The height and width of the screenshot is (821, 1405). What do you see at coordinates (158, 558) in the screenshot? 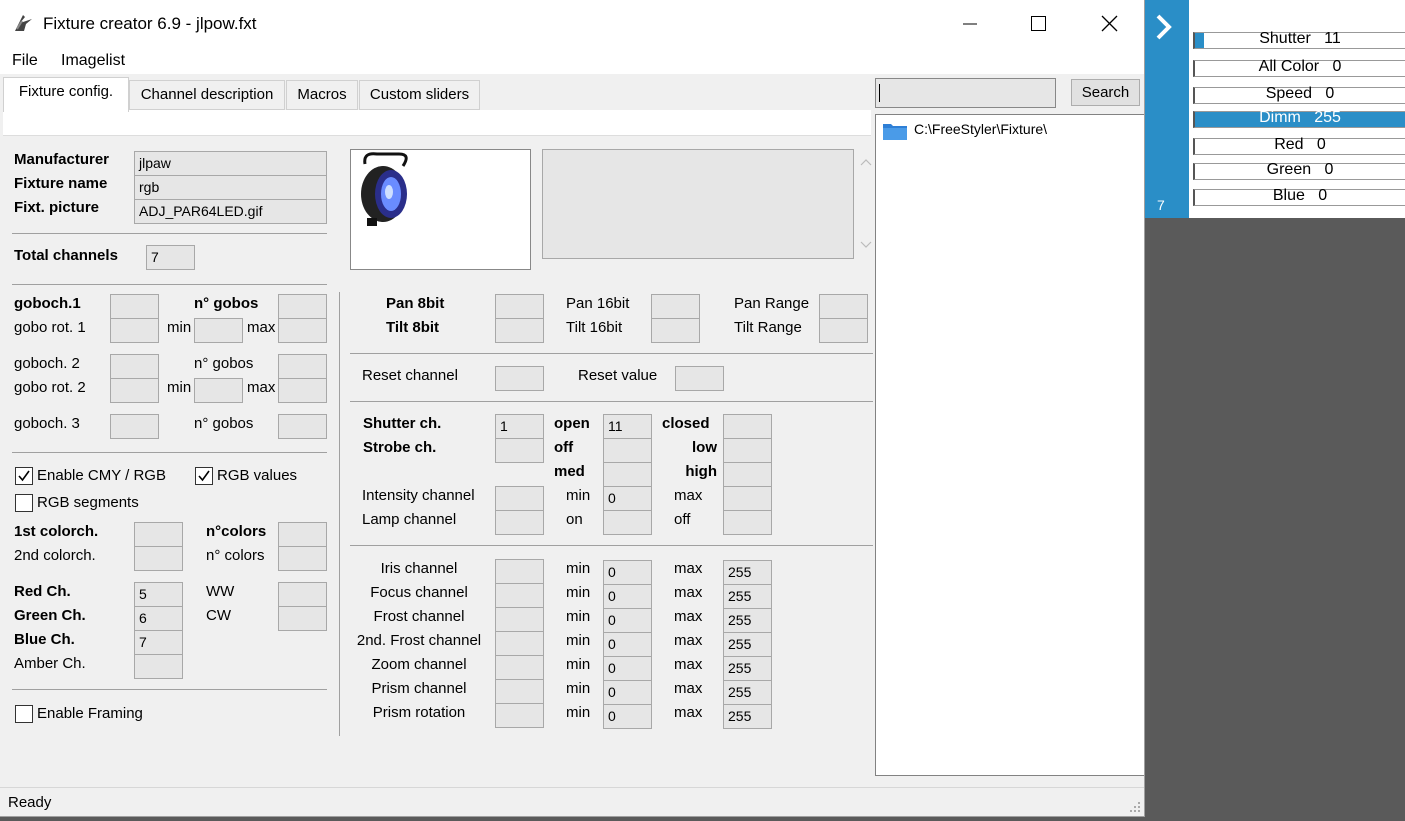
I see `colorch2-field` at bounding box center [158, 558].